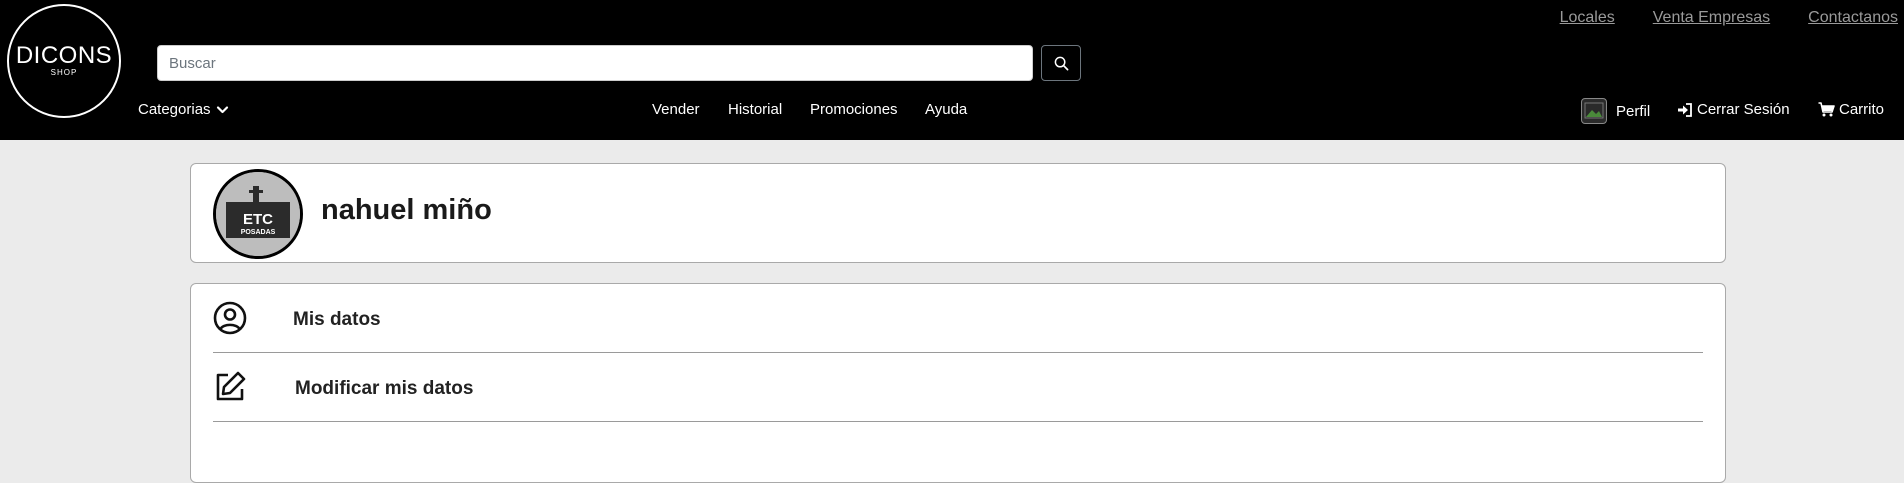 The image size is (1904, 483). What do you see at coordinates (755, 109) in the screenshot?
I see `nav-historial: Historial` at bounding box center [755, 109].